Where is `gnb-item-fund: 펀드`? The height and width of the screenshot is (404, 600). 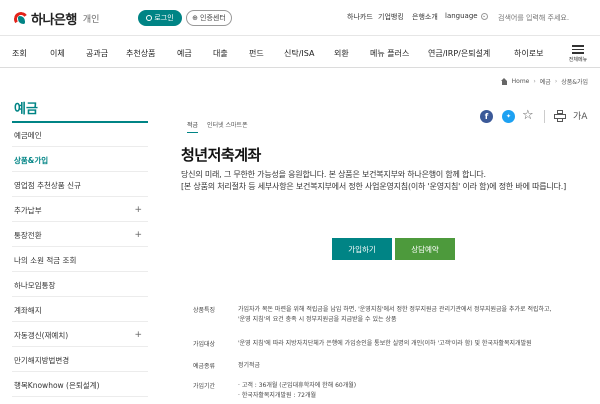
gnb-item-fund: 펀드 is located at coordinates (256, 53).